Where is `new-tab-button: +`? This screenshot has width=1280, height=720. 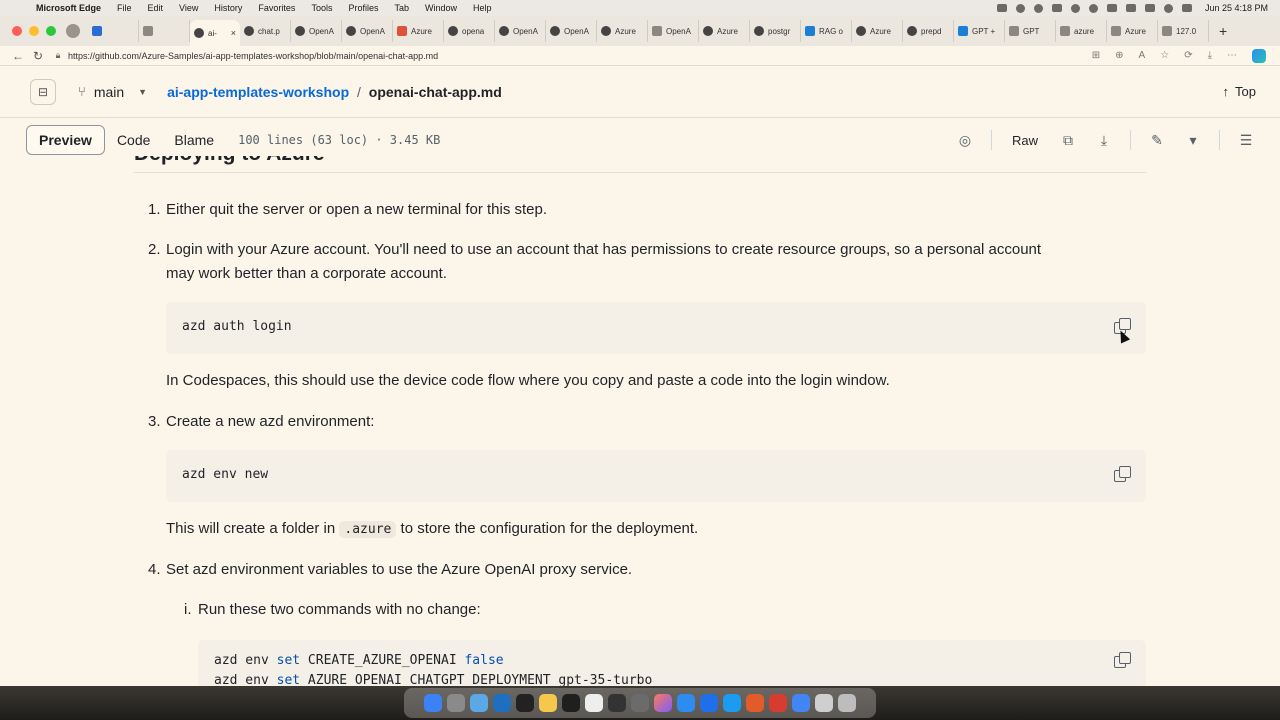
new-tab-button: + is located at coordinates (1218, 31).